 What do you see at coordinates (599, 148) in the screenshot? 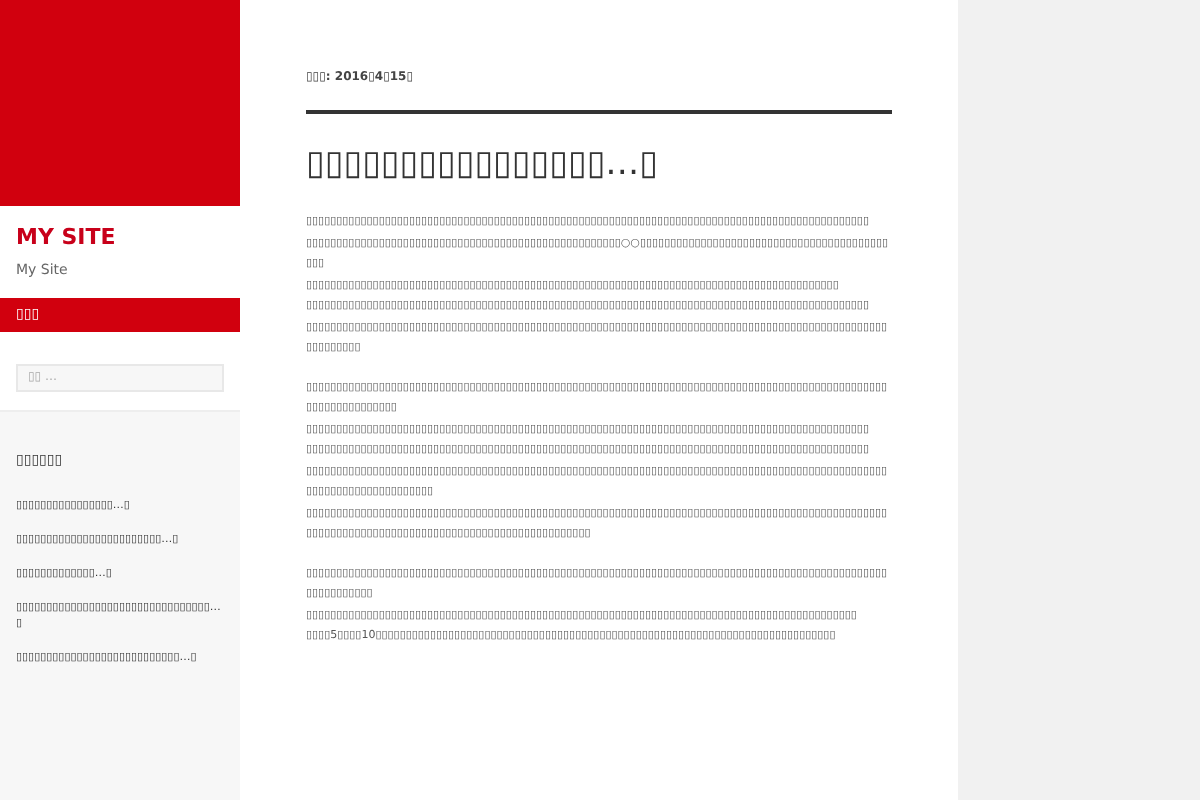
I see `post-title: ▯▯▯▯▯▯▯▯▯▯▯▯▯▯▯▯…▯` at bounding box center [599, 148].